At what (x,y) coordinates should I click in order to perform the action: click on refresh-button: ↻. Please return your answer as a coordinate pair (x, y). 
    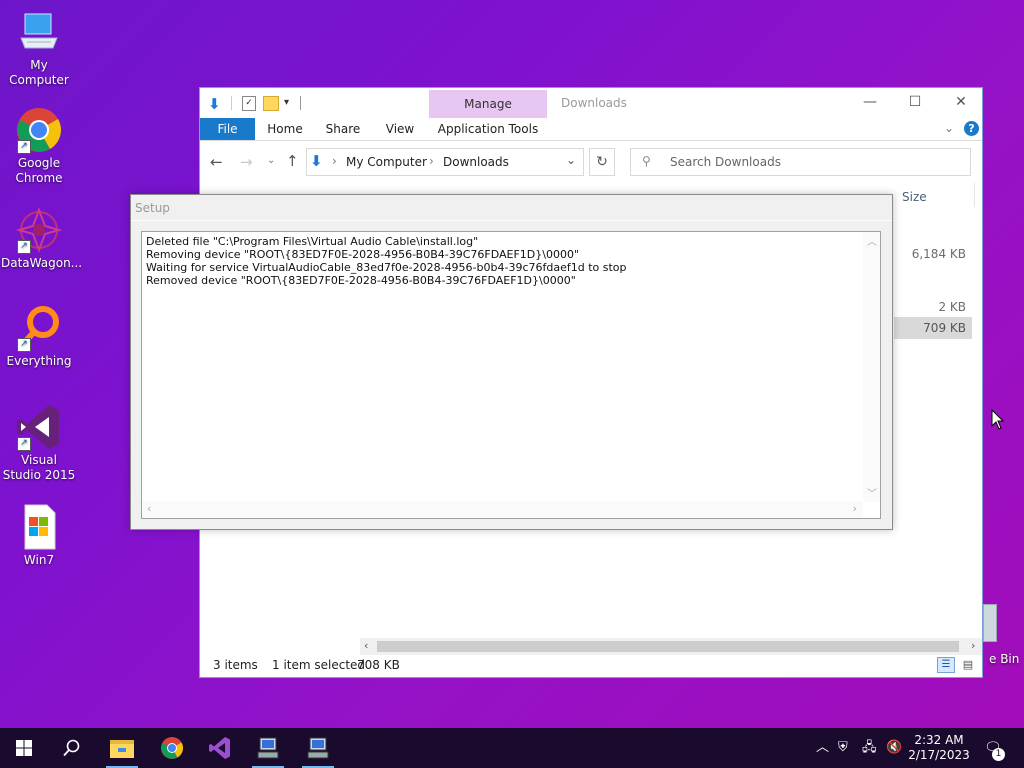
    Looking at the image, I should click on (602, 162).